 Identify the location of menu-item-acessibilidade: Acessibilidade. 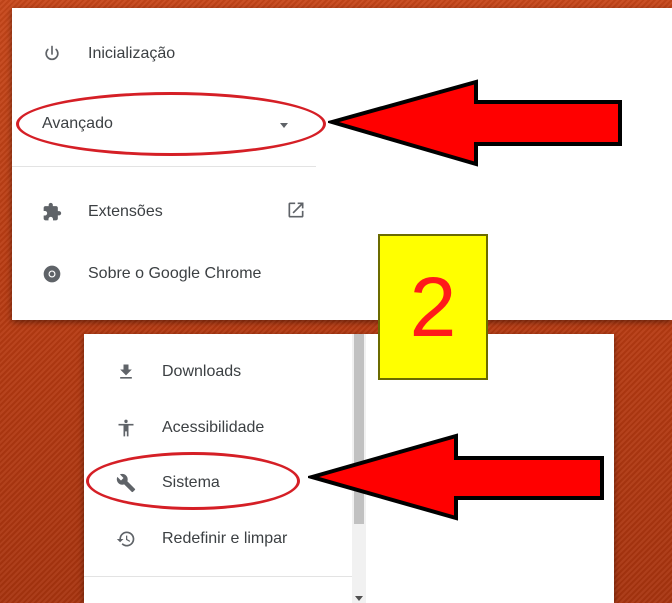
(189, 428).